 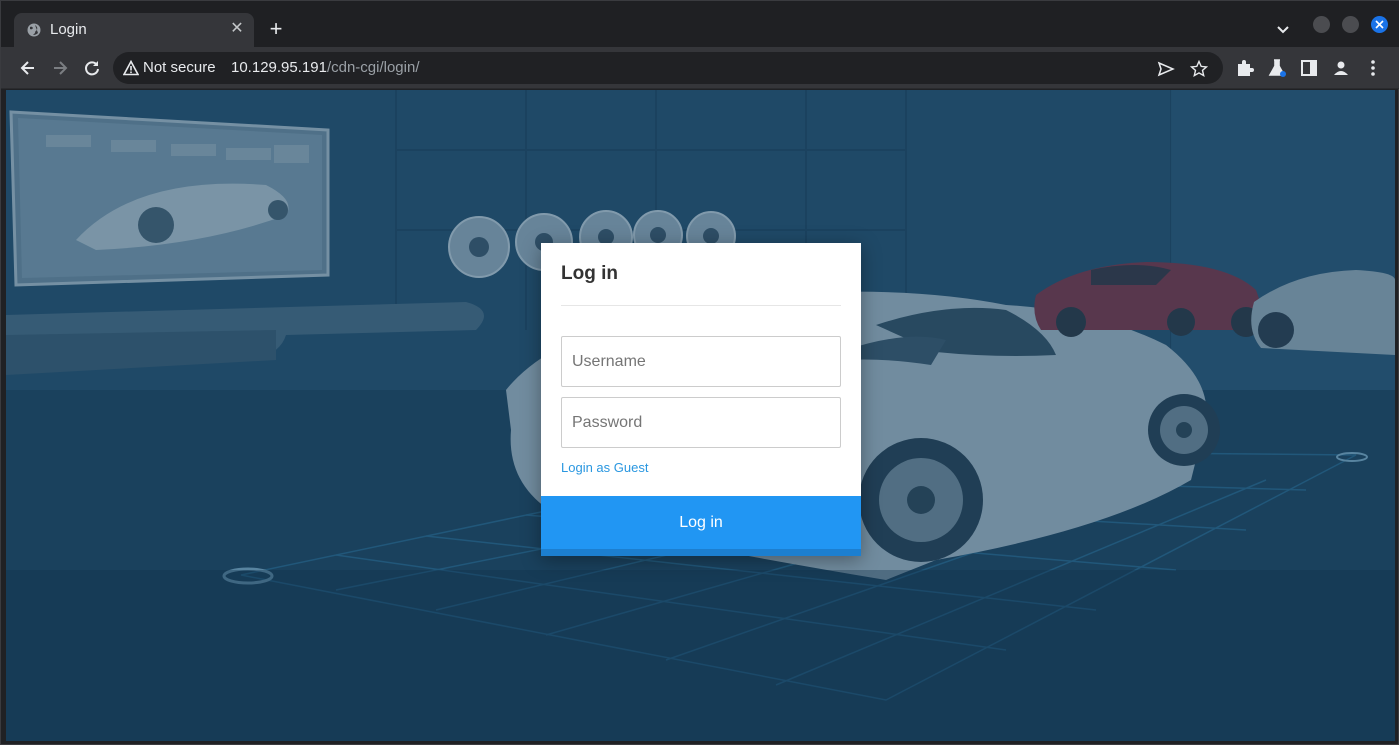 What do you see at coordinates (701, 305) in the screenshot?
I see `divider` at bounding box center [701, 305].